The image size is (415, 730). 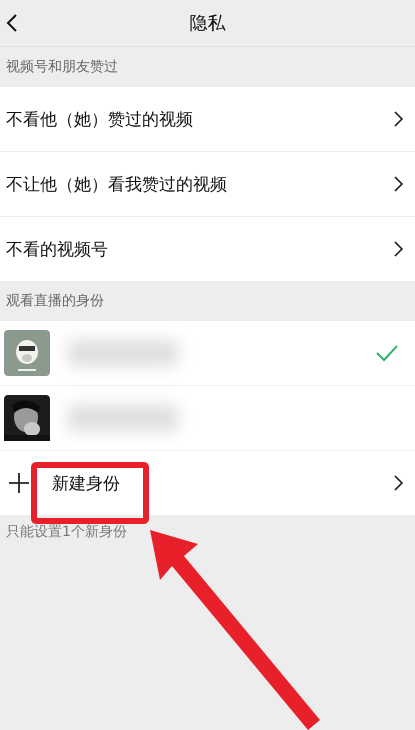 I want to click on back-icon, so click(x=12, y=23).